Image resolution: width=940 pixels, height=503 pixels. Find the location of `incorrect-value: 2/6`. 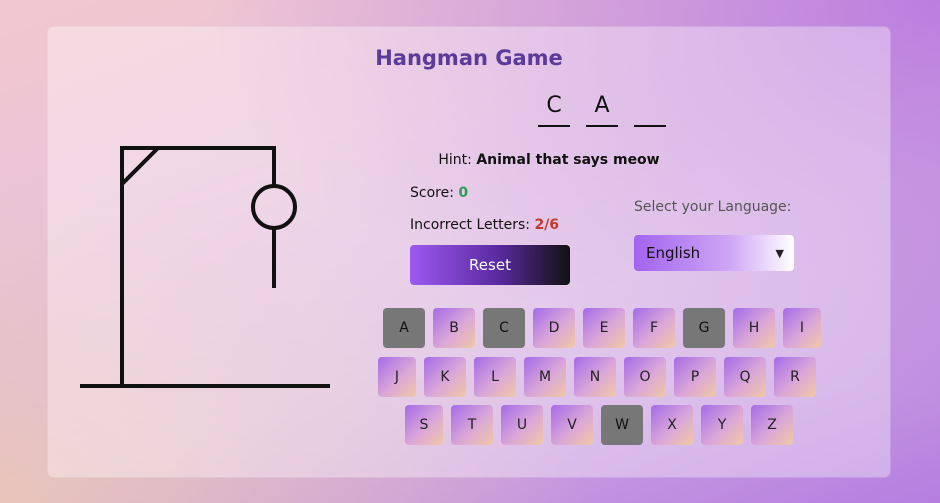

incorrect-value: 2/6 is located at coordinates (547, 225).